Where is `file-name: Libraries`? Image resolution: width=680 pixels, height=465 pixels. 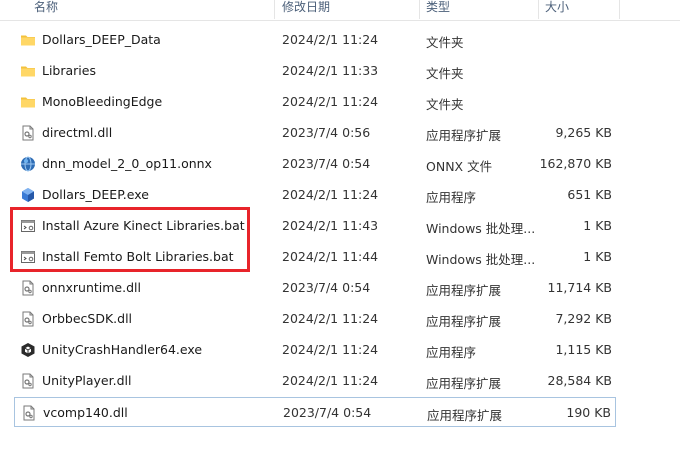 file-name: Libraries is located at coordinates (69, 70).